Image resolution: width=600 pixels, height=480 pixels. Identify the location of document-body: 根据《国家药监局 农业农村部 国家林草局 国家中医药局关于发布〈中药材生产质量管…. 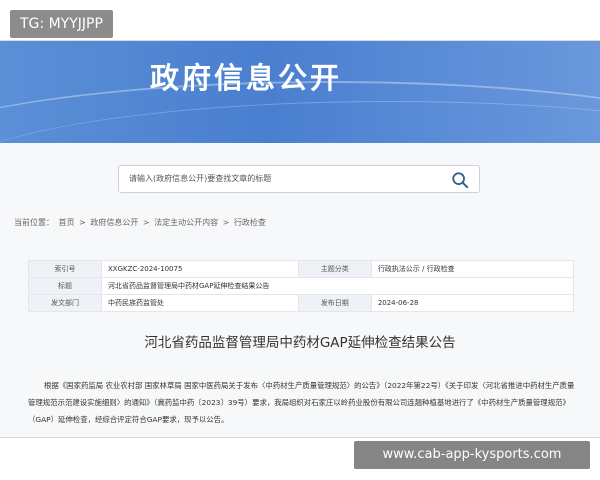
(301, 402).